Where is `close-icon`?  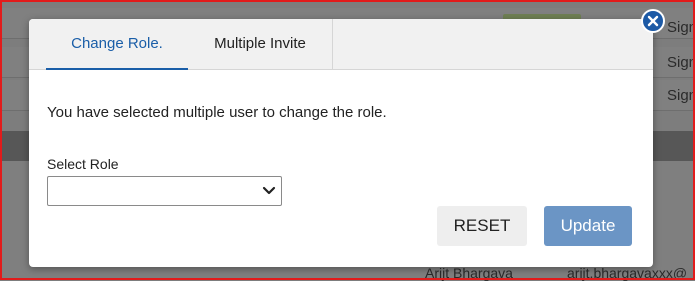 close-icon is located at coordinates (653, 21).